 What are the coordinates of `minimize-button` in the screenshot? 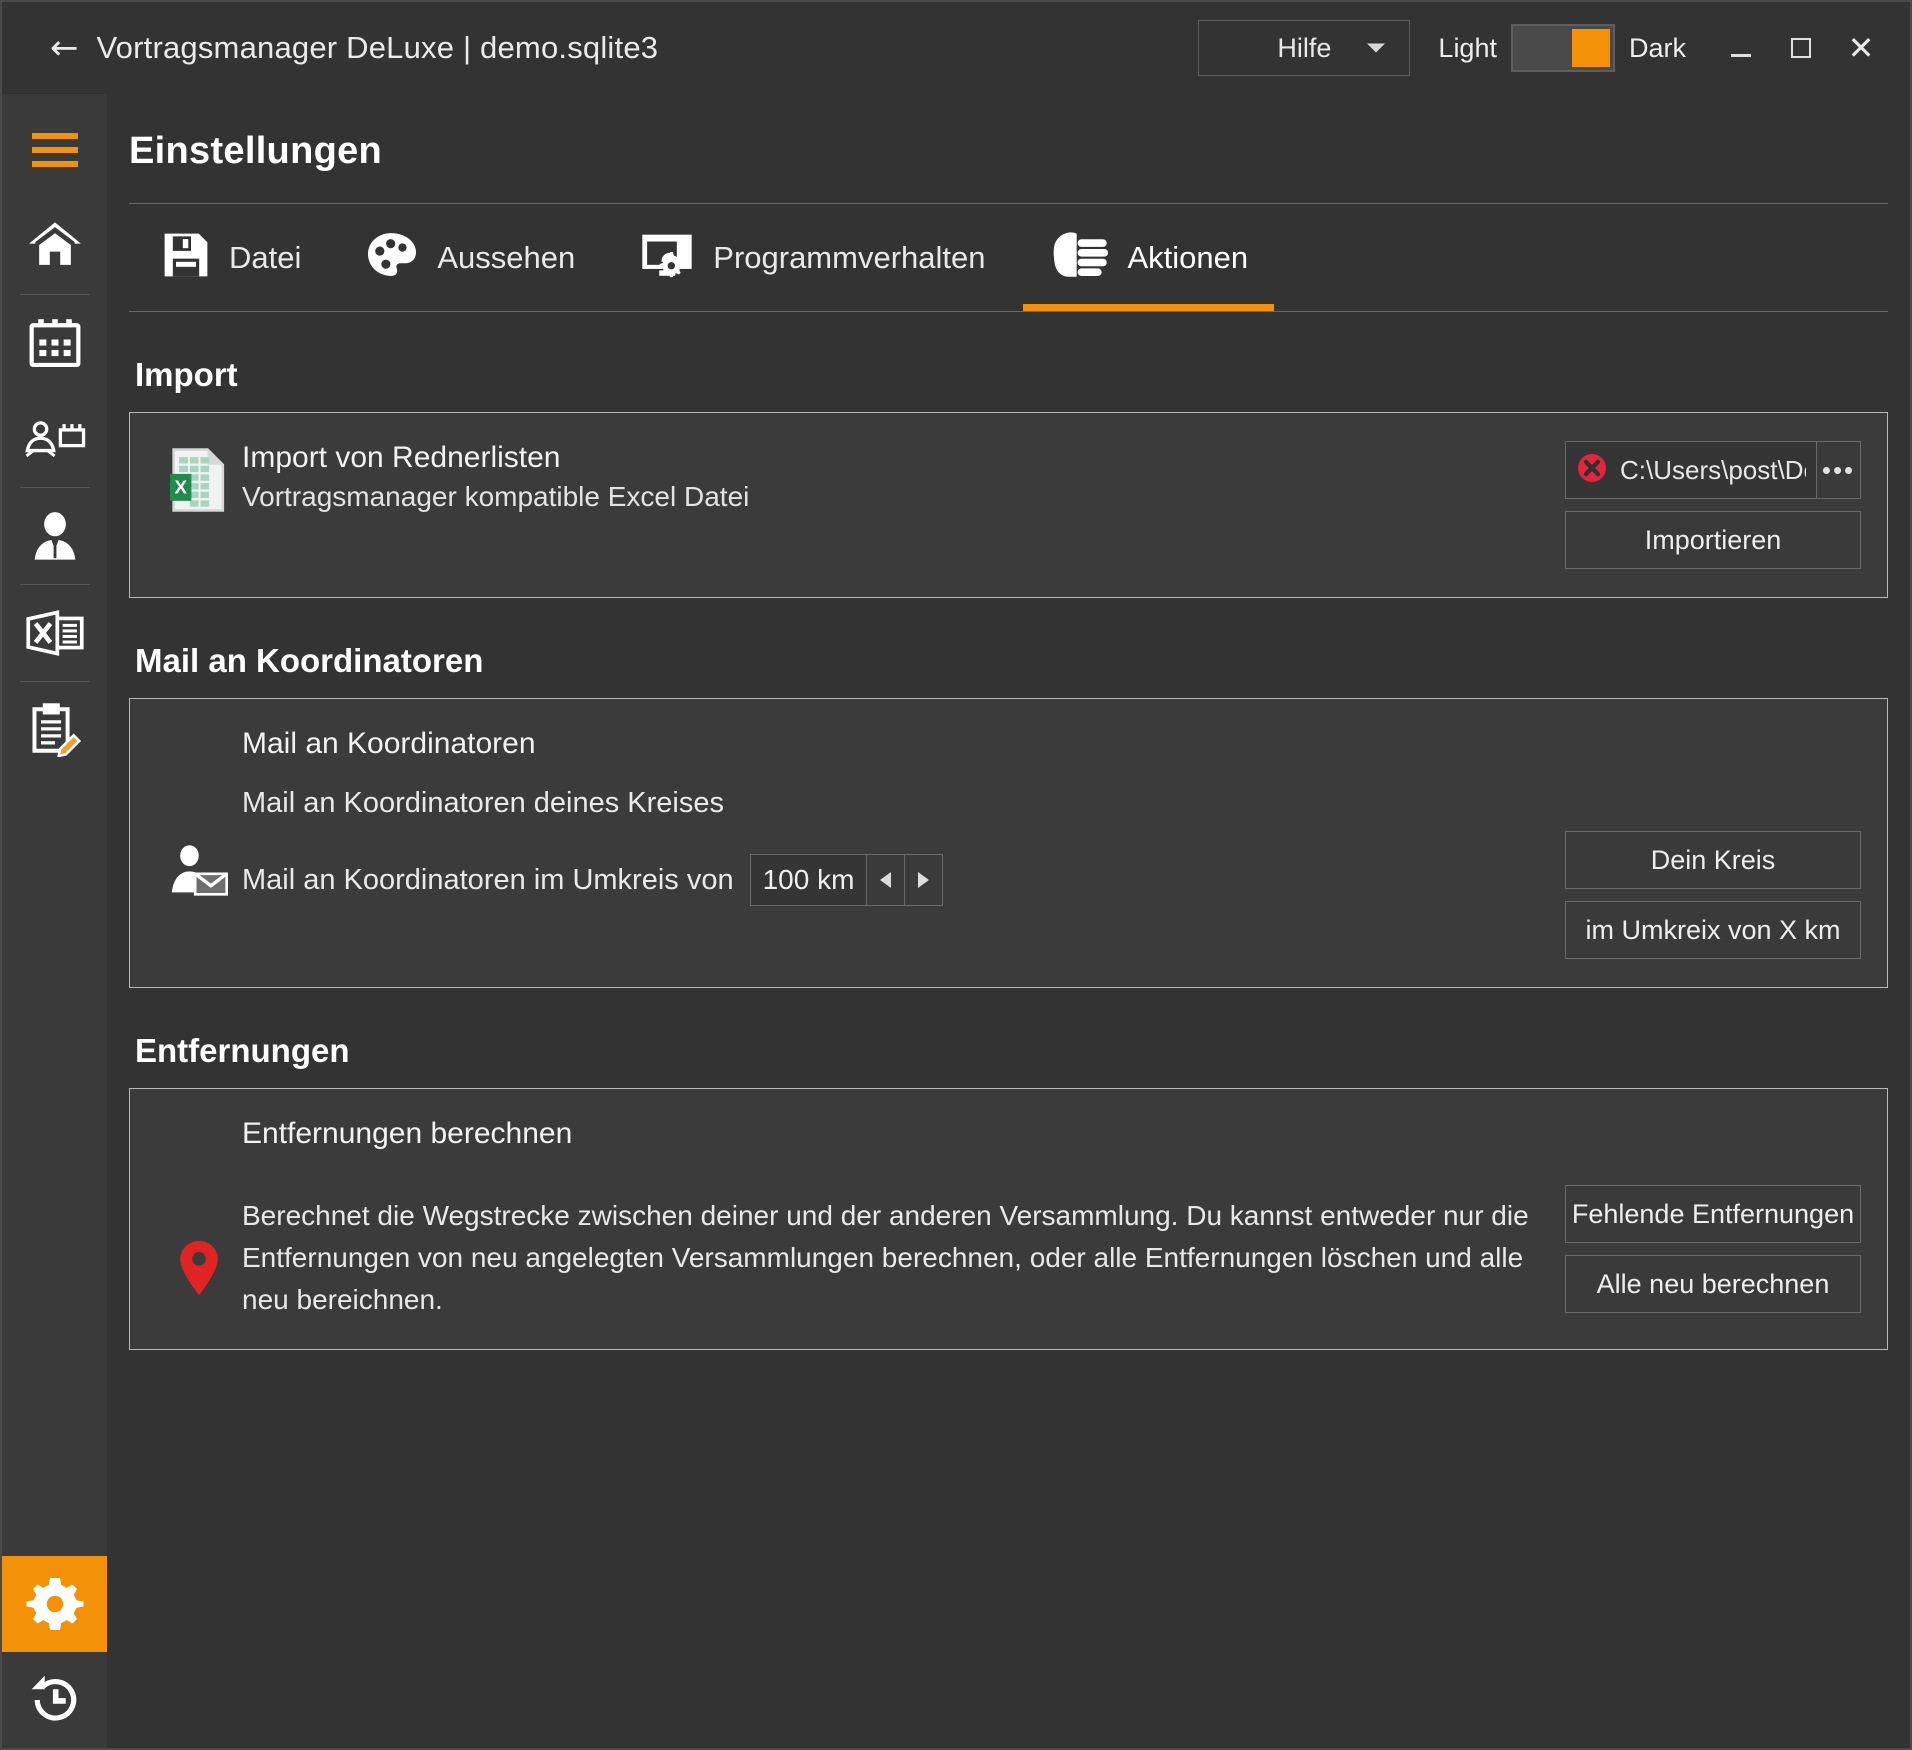 It's located at (1741, 48).